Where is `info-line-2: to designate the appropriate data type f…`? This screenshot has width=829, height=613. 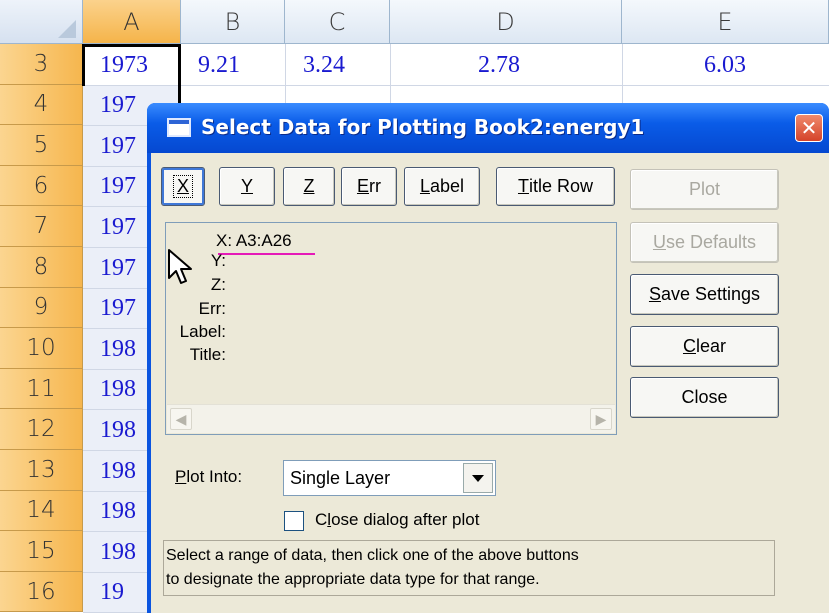 info-line-2: to designate the appropriate data type f… is located at coordinates (353, 579).